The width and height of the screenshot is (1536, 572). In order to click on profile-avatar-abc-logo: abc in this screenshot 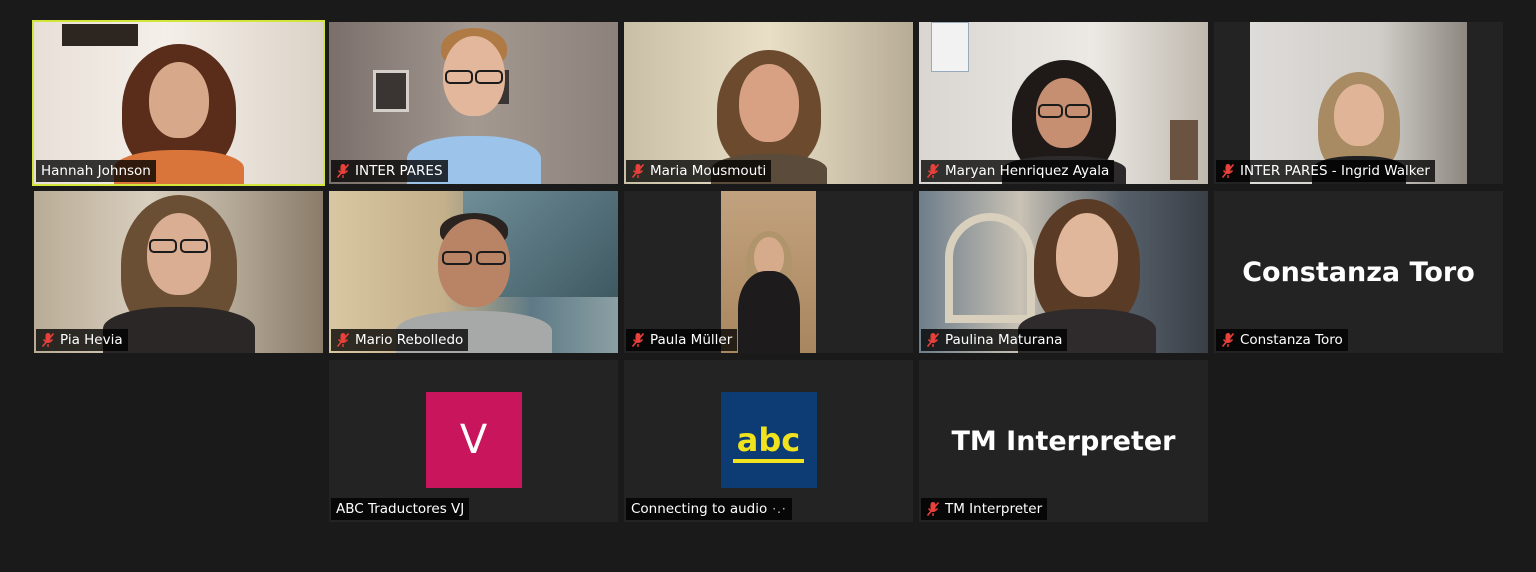, I will do `click(768, 440)`.